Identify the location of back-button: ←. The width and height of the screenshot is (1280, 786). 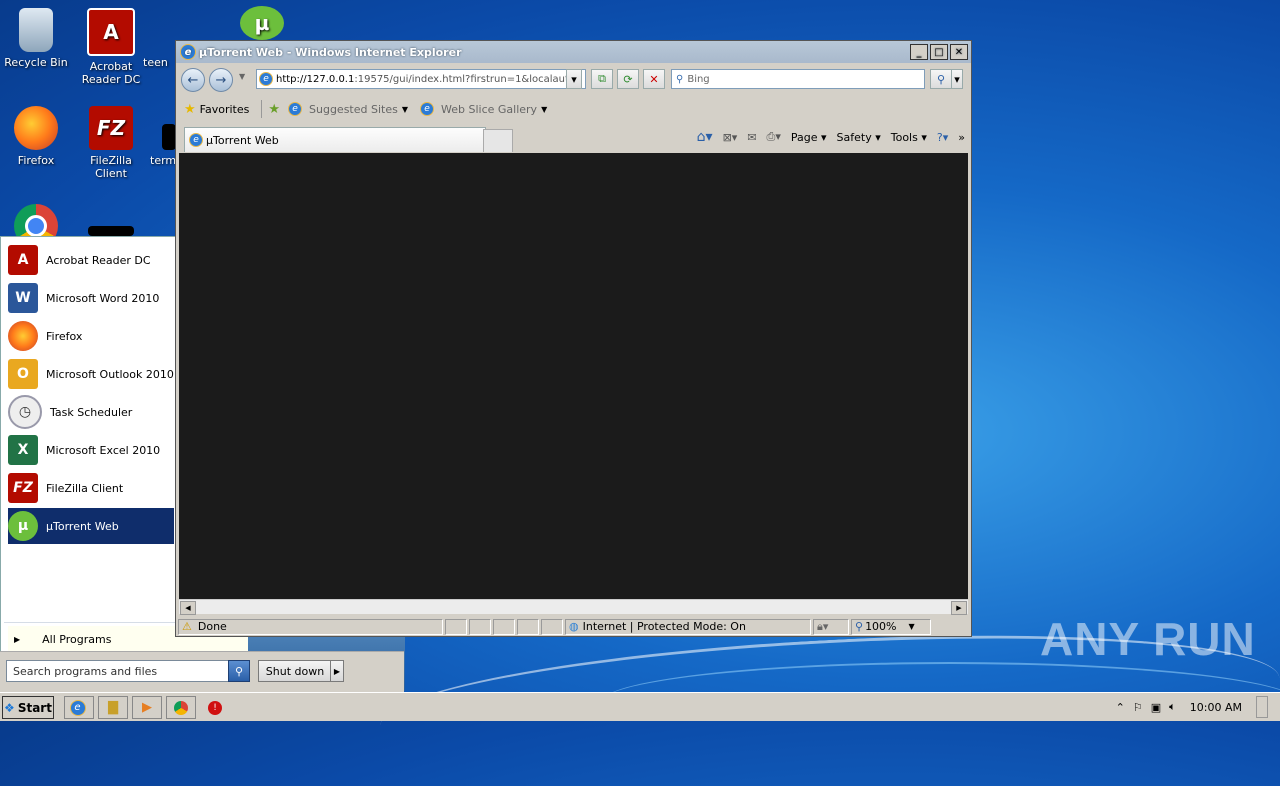
(193, 80).